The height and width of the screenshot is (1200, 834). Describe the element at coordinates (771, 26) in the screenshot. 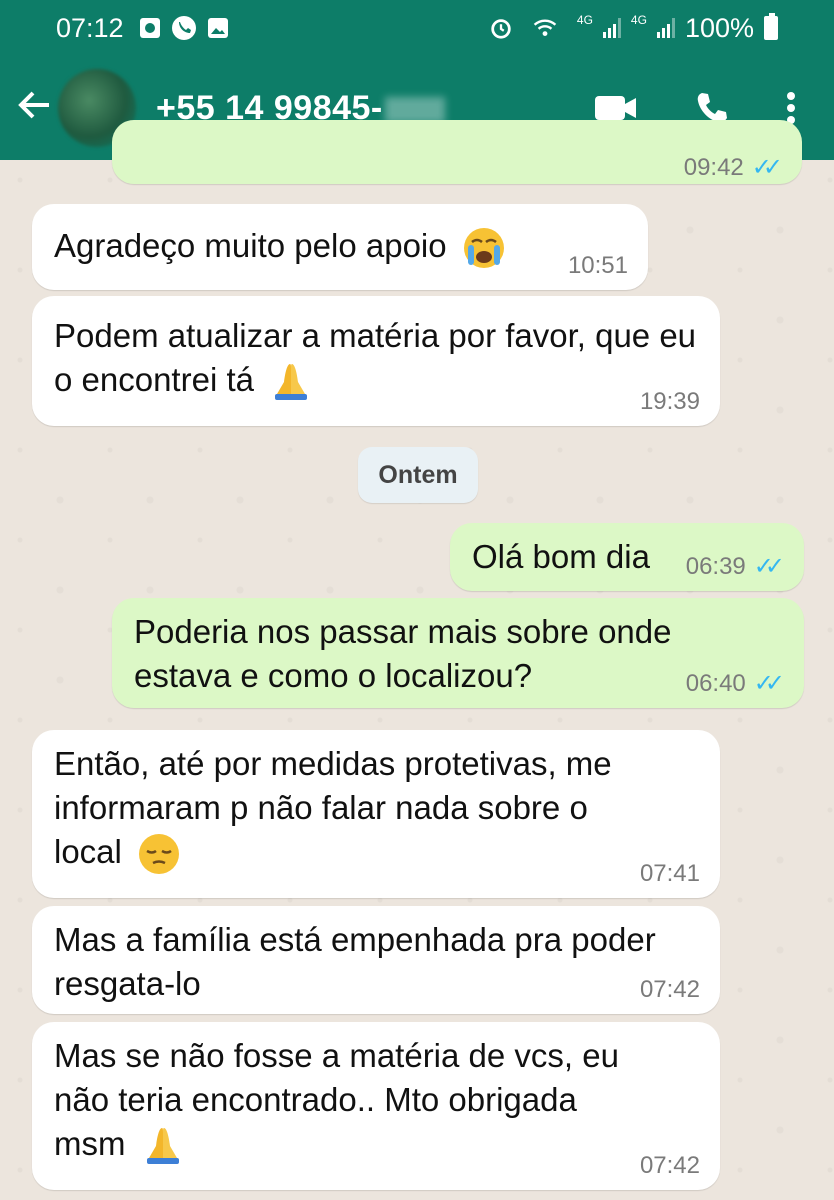

I see `battery-icon` at that location.